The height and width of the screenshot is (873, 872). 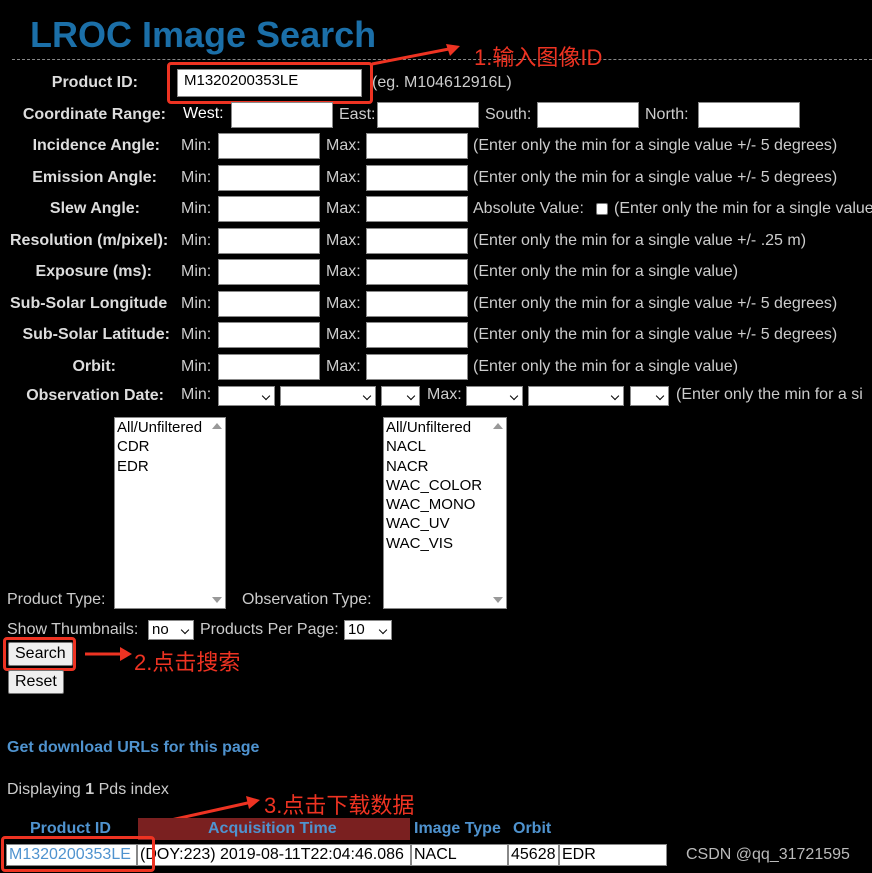 I want to click on observation-type-option: WAC_UV, so click(x=445, y=523).